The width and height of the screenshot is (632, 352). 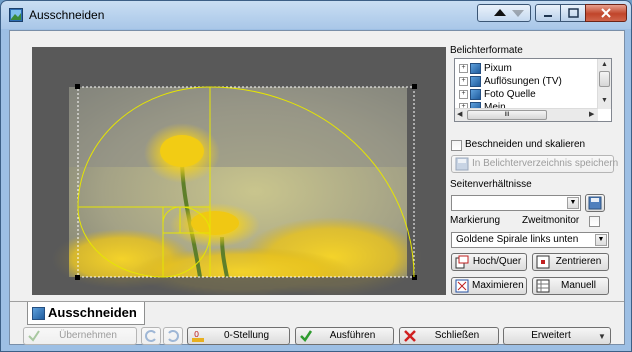 I want to click on maximize-icon, so click(x=573, y=15).